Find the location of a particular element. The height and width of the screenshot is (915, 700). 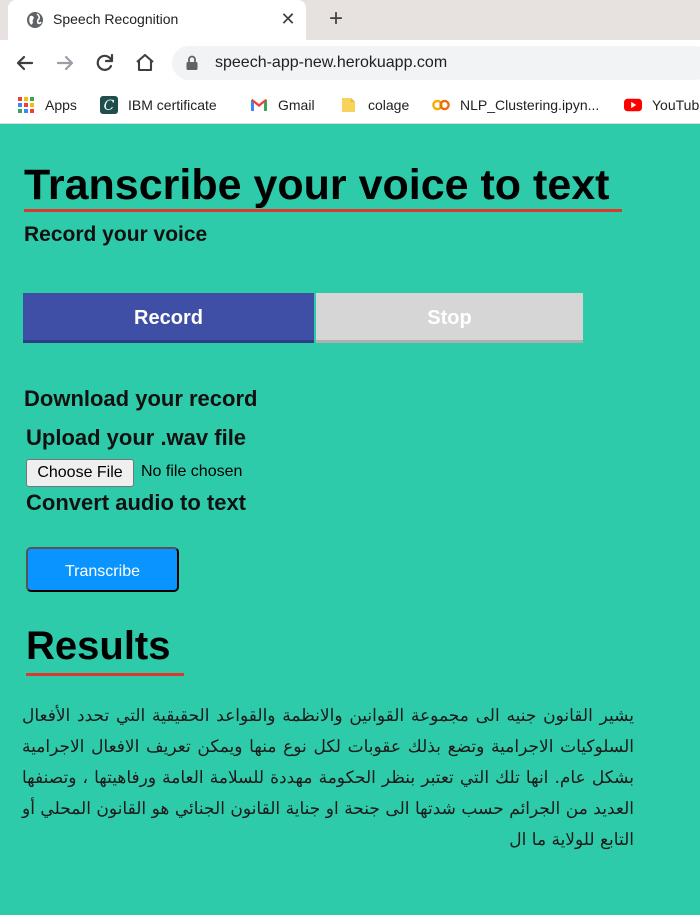

page-title: Transcribe your voice to text is located at coordinates (317, 185).